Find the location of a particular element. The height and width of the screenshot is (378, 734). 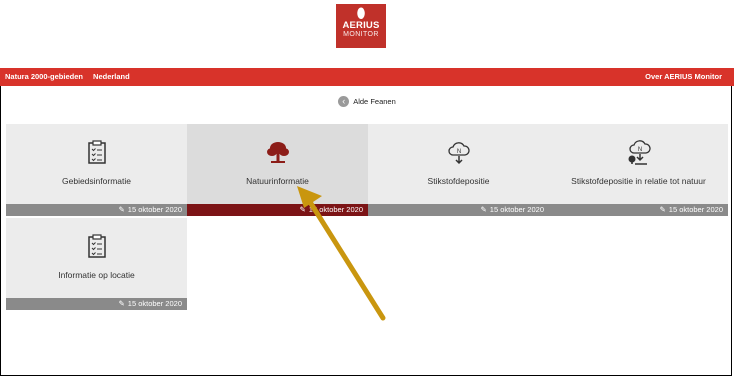

annotation-arrow is located at coordinates (341, 253).